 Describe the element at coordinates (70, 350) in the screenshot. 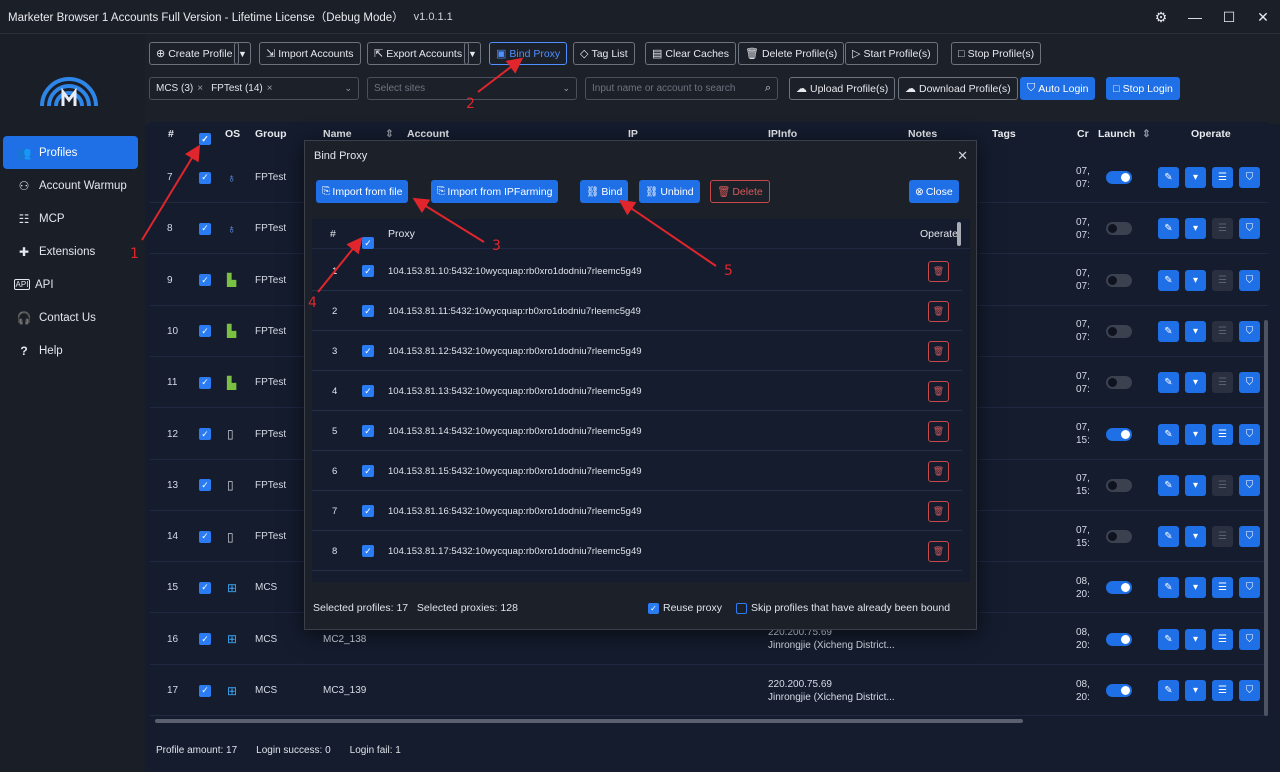

I see `sidebar-item-help: ? Help` at that location.